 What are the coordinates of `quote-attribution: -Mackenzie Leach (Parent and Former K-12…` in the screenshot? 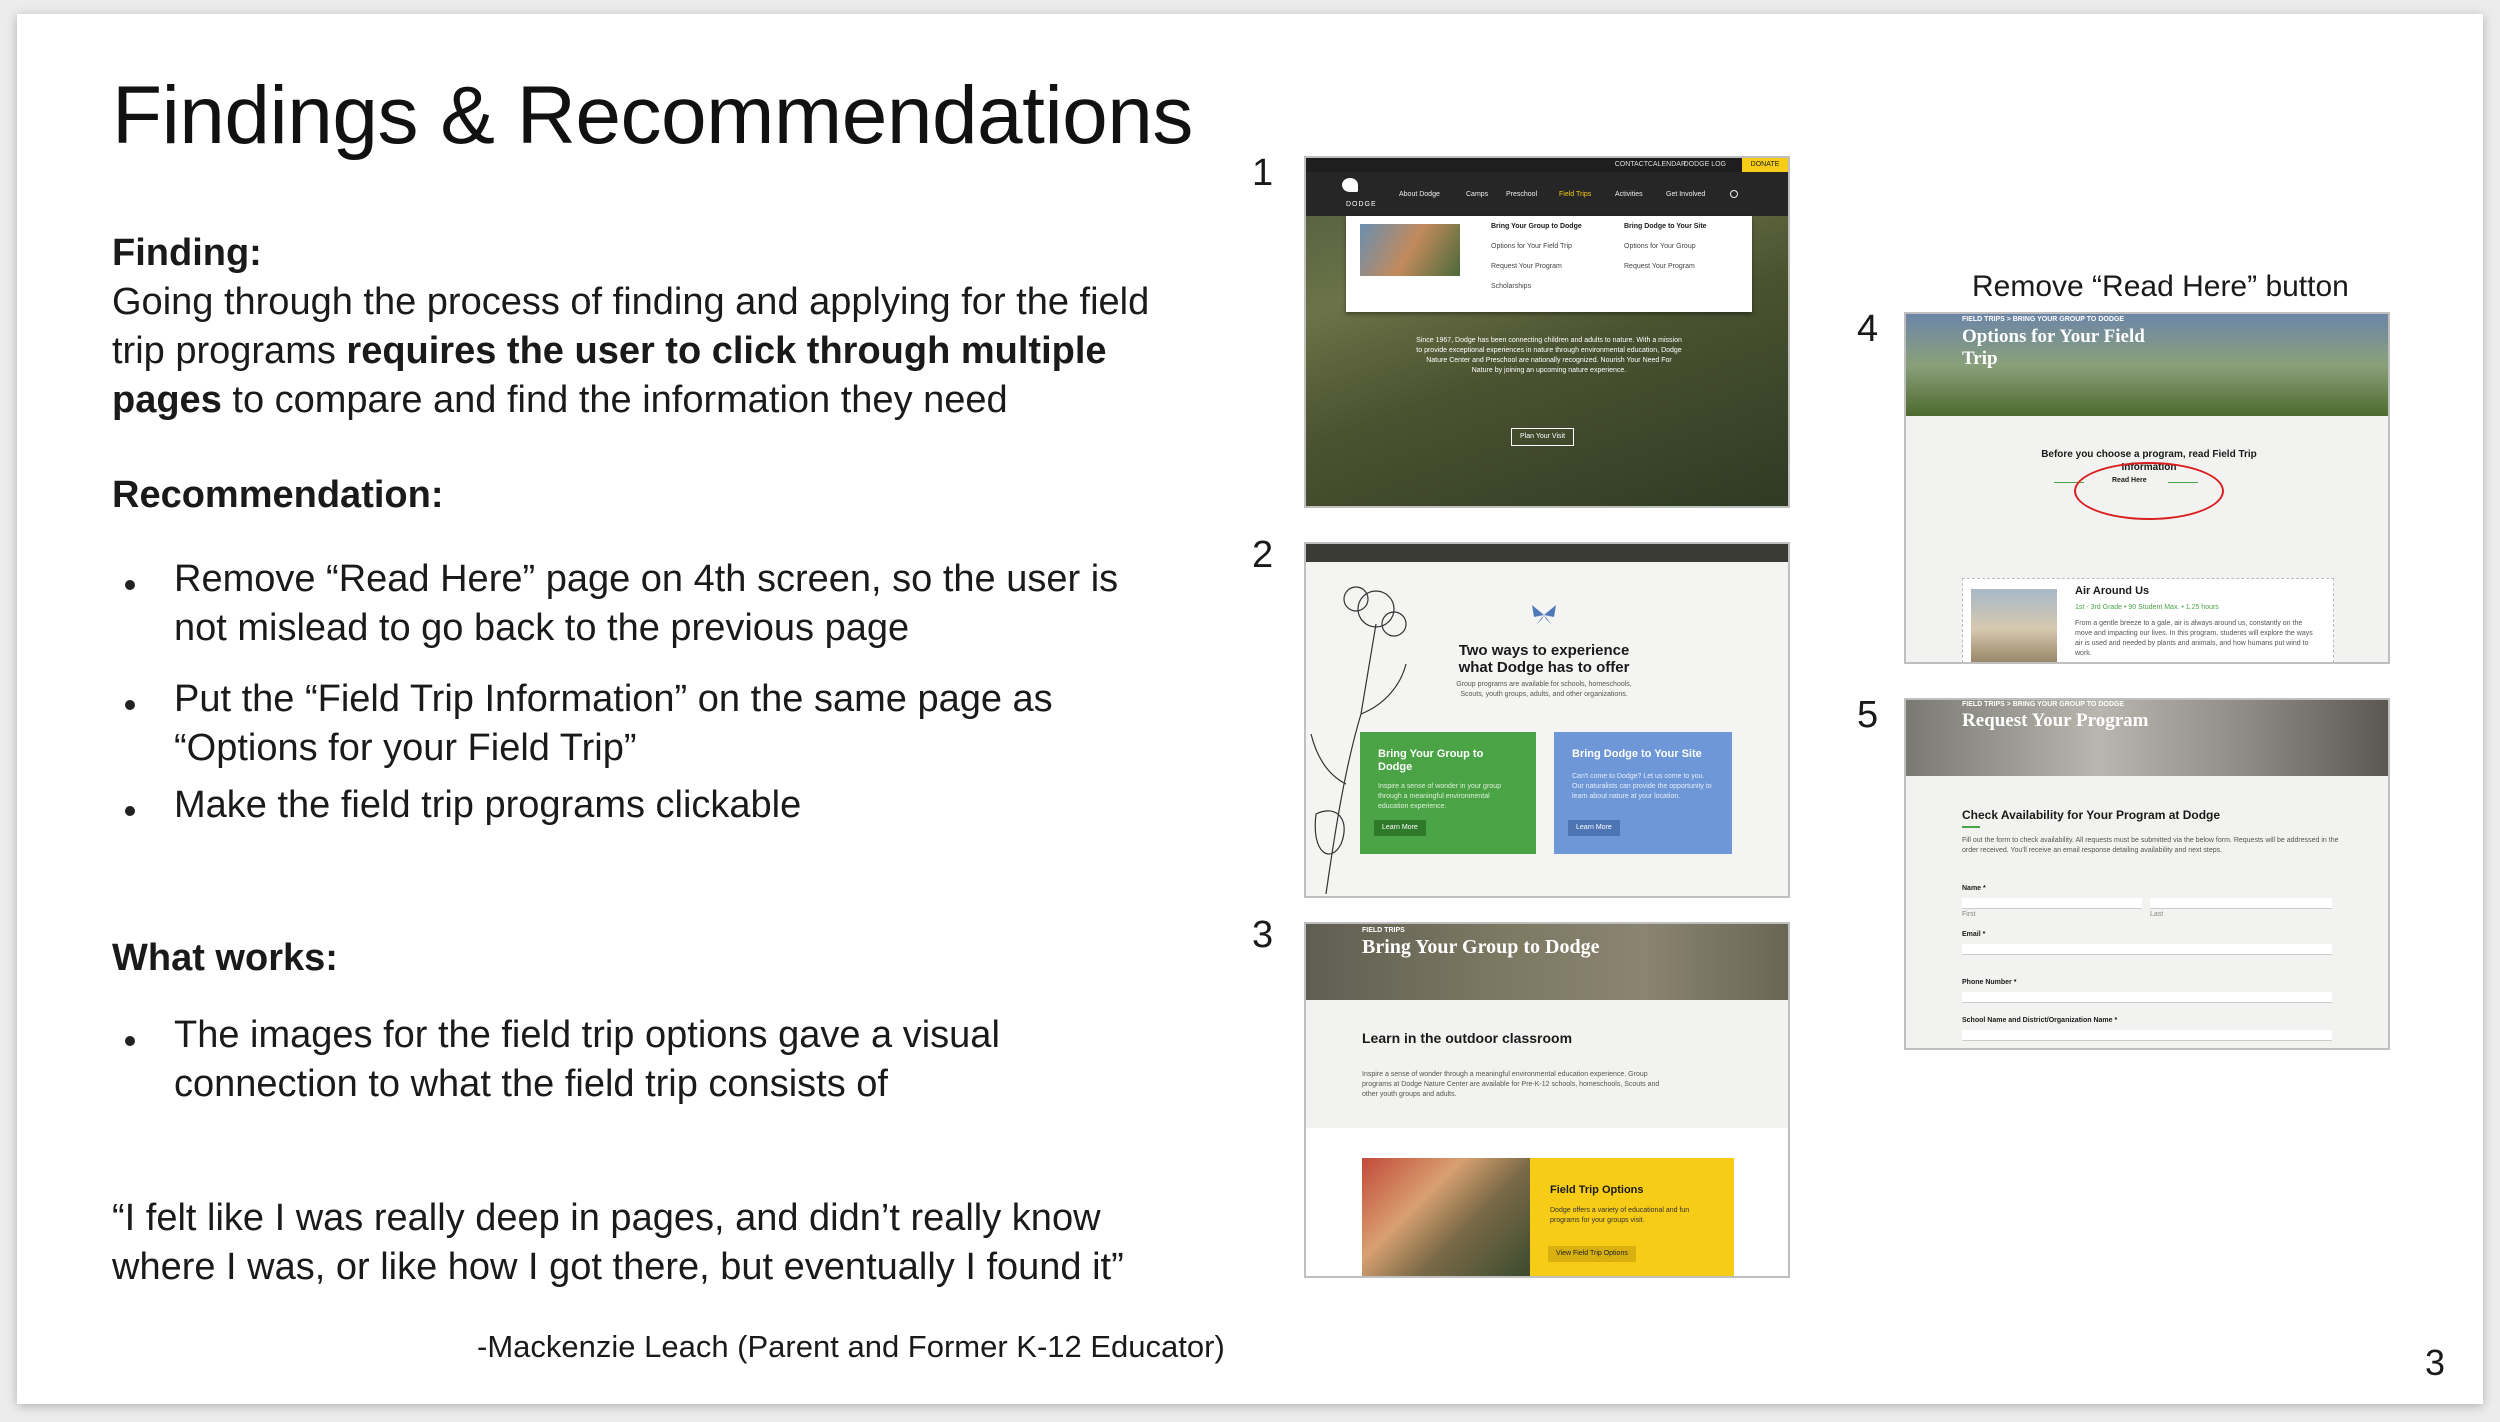 It's located at (851, 1346).